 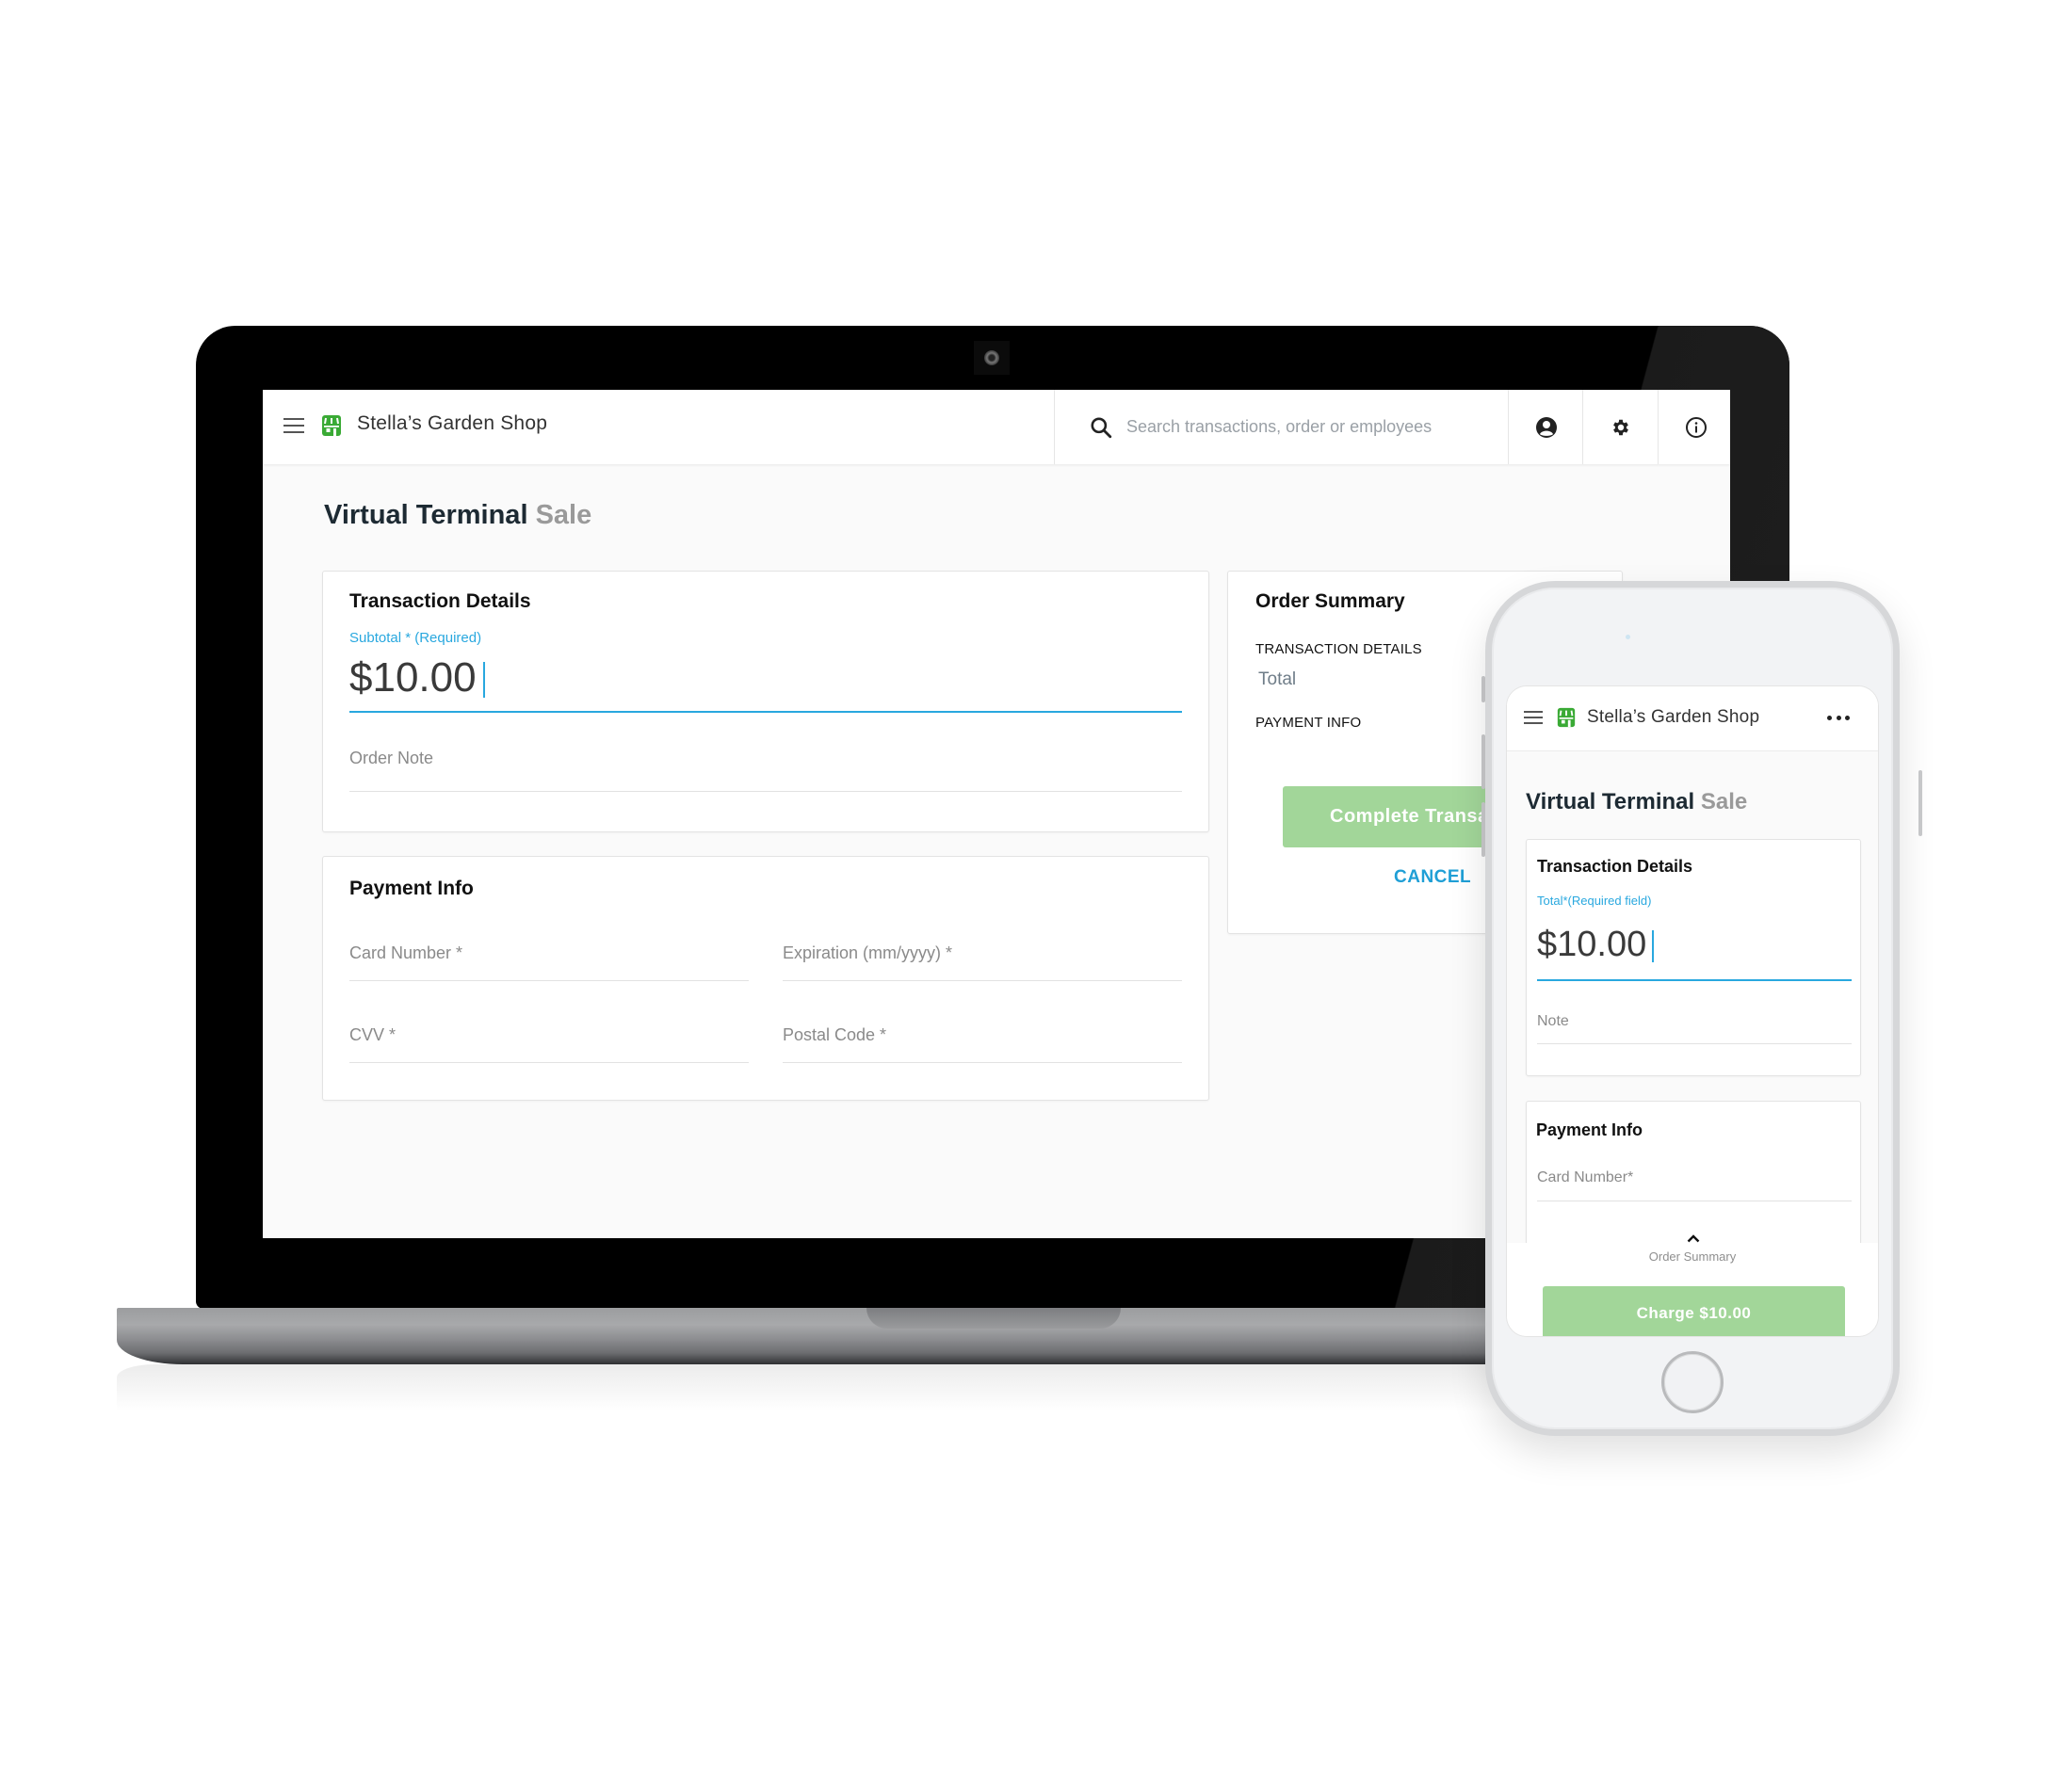 I want to click on chevron-up-icon, so click(x=1693, y=1238).